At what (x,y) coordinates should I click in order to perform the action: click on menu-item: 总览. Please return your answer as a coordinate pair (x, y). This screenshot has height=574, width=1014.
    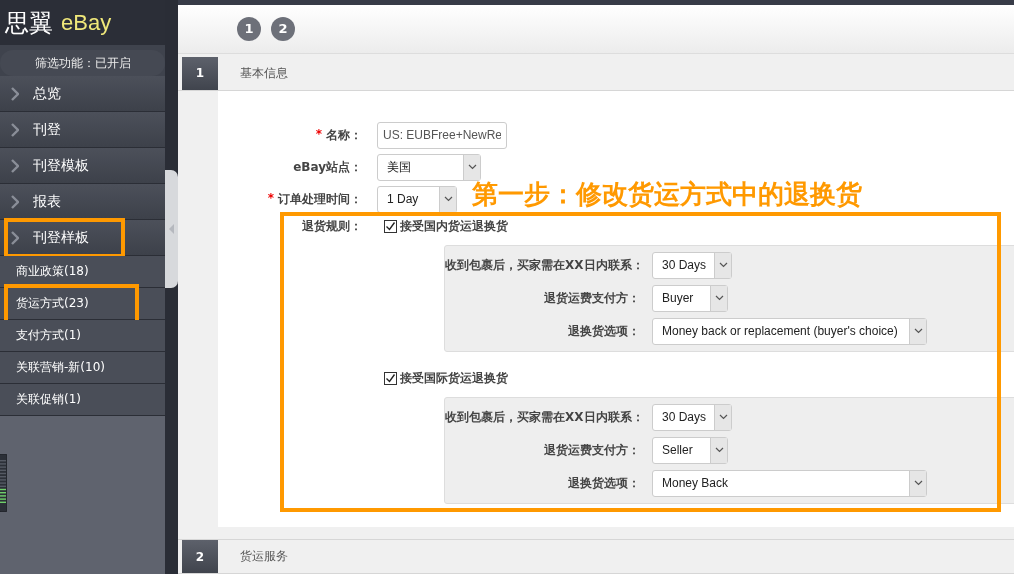
    Looking at the image, I should click on (82, 94).